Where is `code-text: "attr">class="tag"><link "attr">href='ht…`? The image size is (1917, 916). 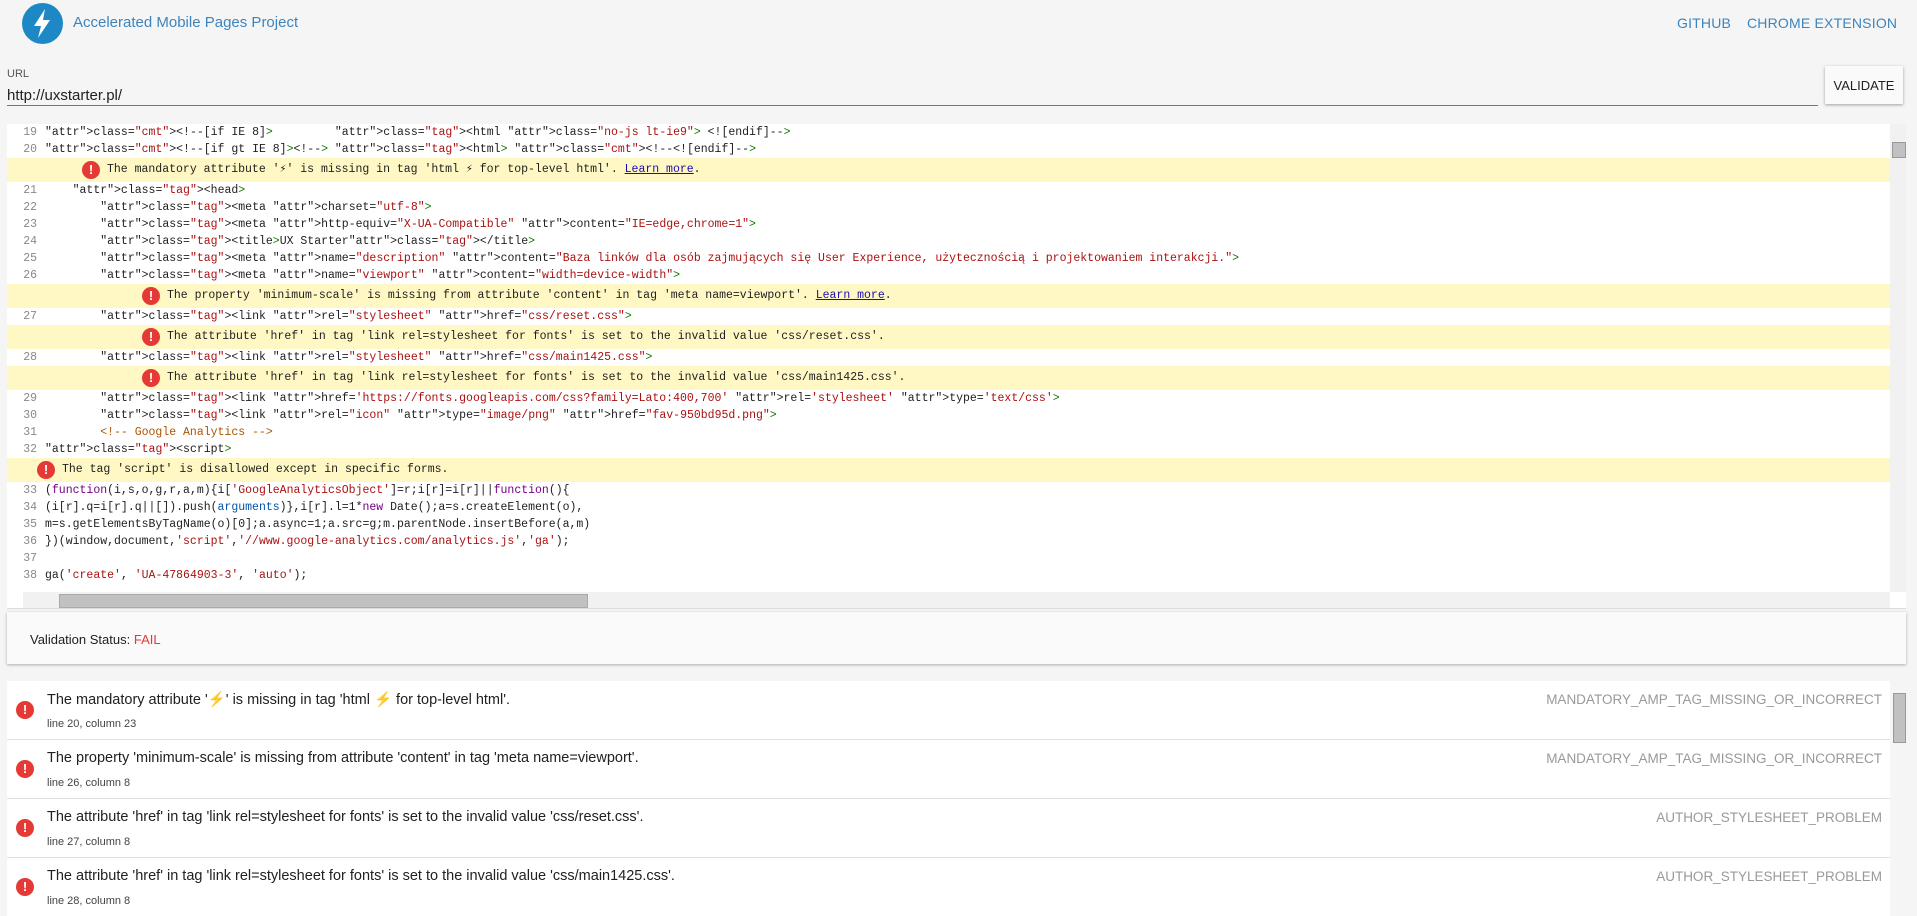 code-text: "attr">class="tag"><link "attr">href='ht… is located at coordinates (580, 398).